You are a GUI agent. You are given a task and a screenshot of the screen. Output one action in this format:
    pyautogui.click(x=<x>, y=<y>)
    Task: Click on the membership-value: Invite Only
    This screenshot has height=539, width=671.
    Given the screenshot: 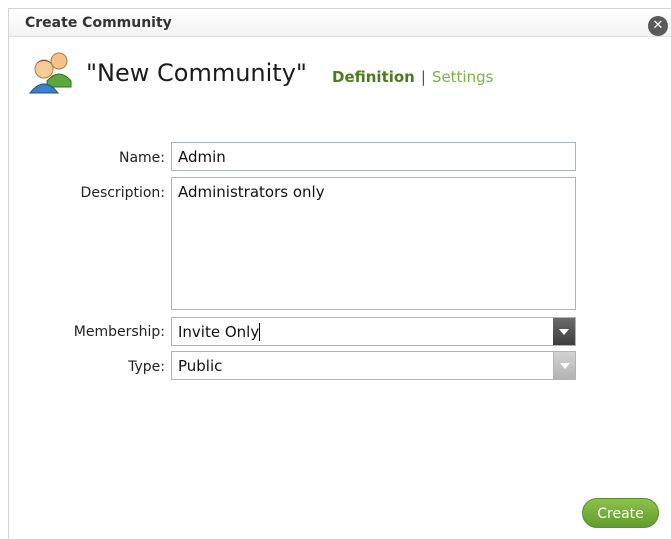 What is the action you would take?
    pyautogui.click(x=219, y=332)
    